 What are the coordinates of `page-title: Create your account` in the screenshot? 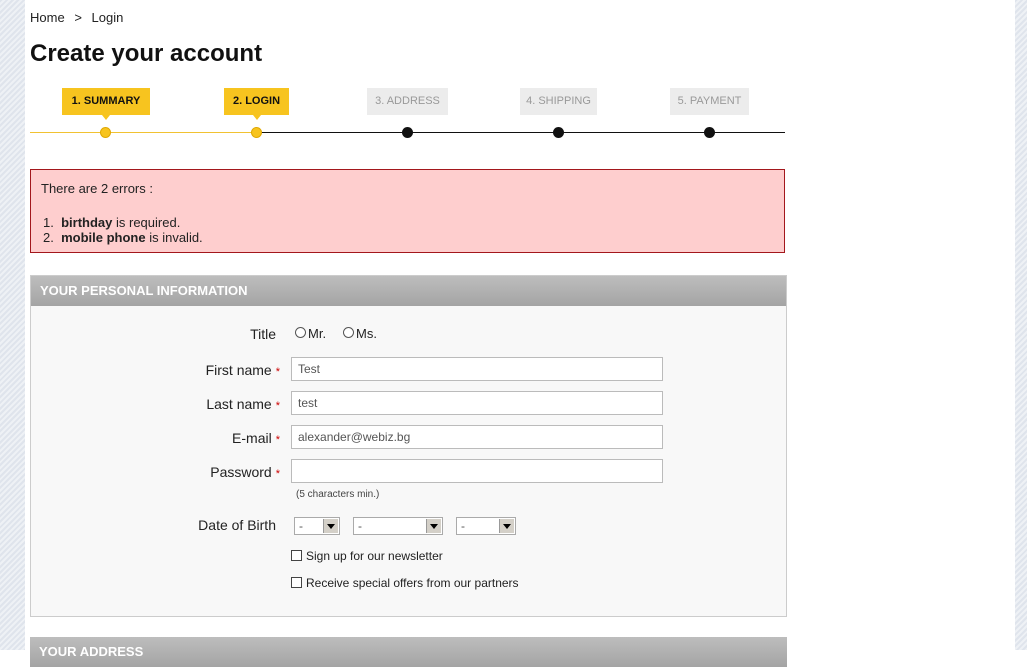 It's located at (146, 53).